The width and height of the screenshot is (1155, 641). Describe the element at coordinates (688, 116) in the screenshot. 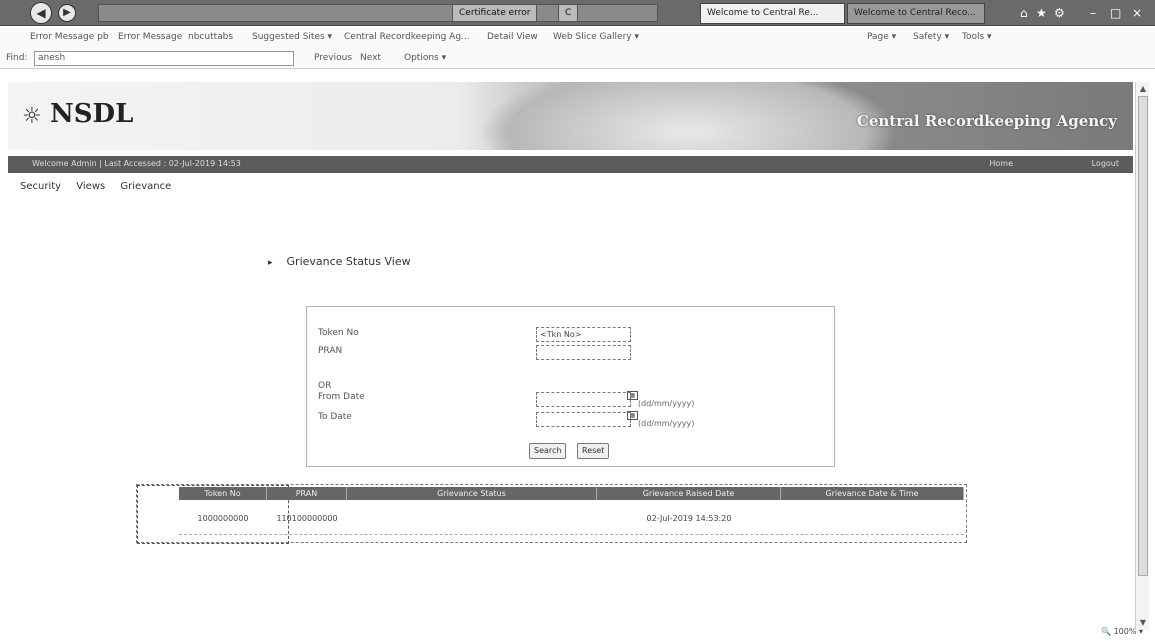

I see `banner-wave-decoration` at that location.